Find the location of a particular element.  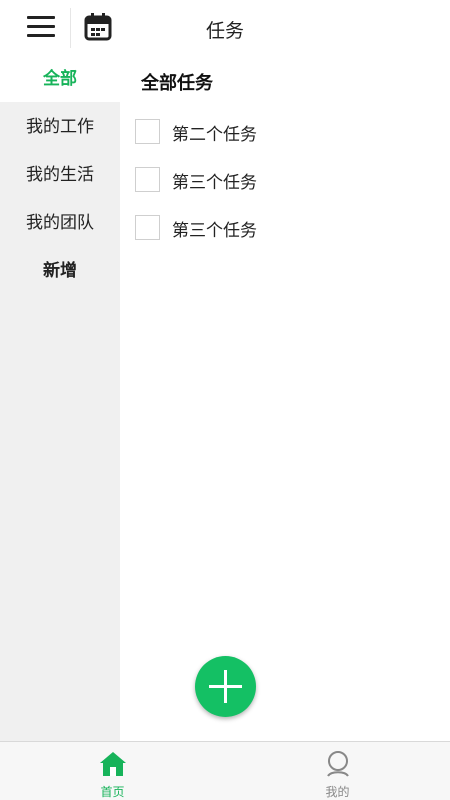

menu-button is located at coordinates (42, 27).